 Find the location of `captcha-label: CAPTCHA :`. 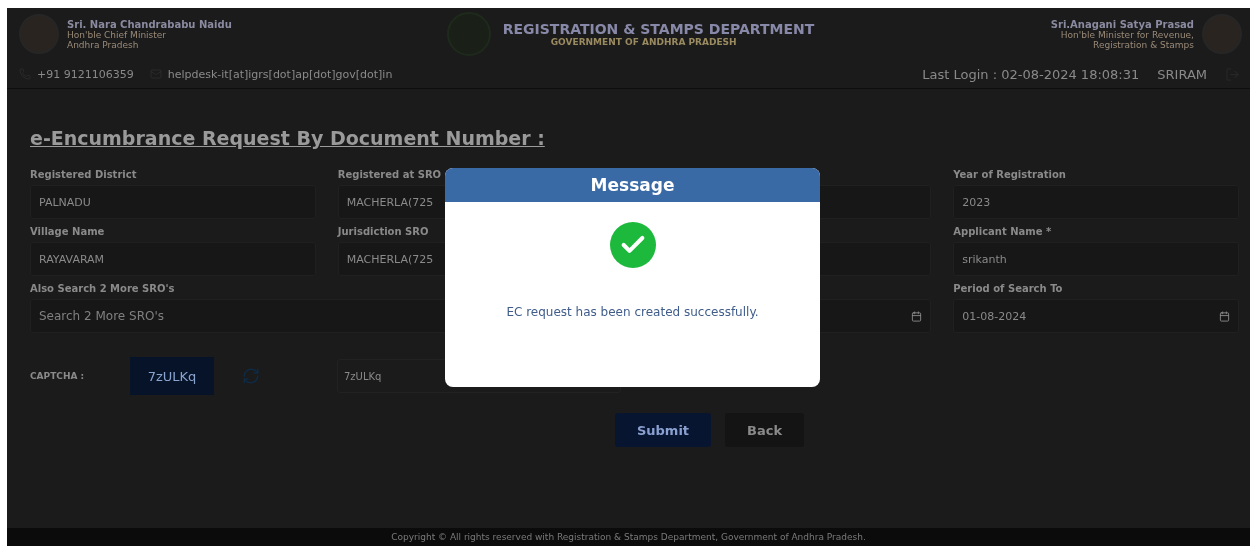

captcha-label: CAPTCHA : is located at coordinates (58, 376).